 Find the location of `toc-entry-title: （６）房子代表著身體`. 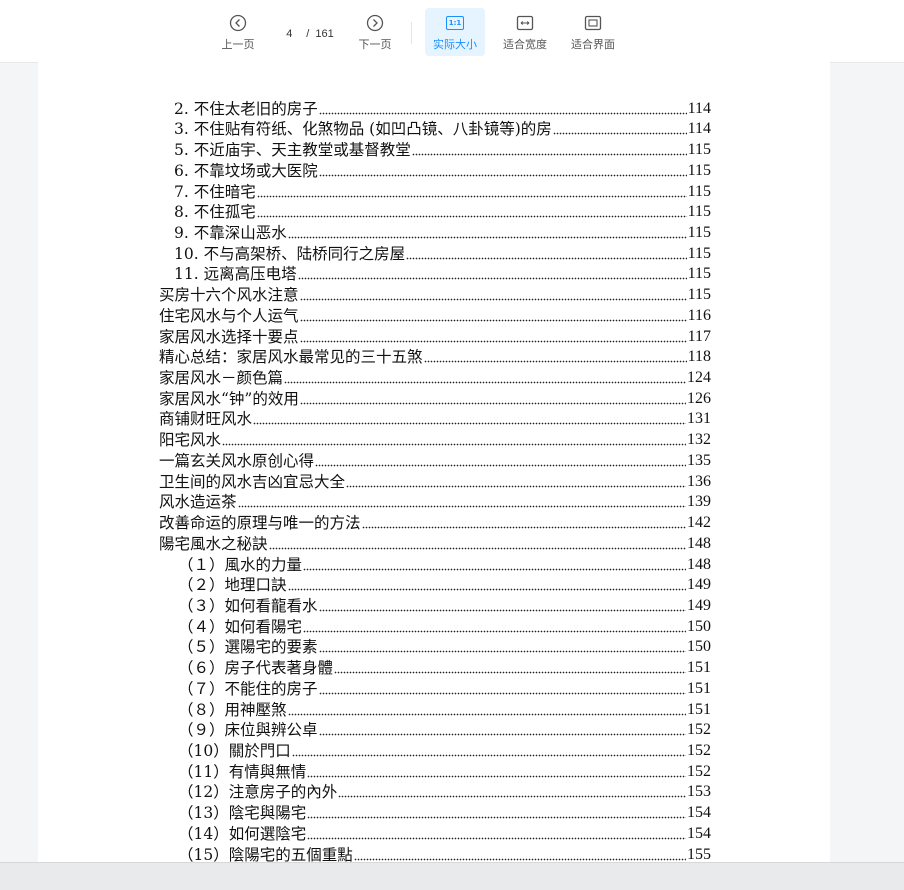

toc-entry-title: （６）房子代表著身體 is located at coordinates (256, 668).